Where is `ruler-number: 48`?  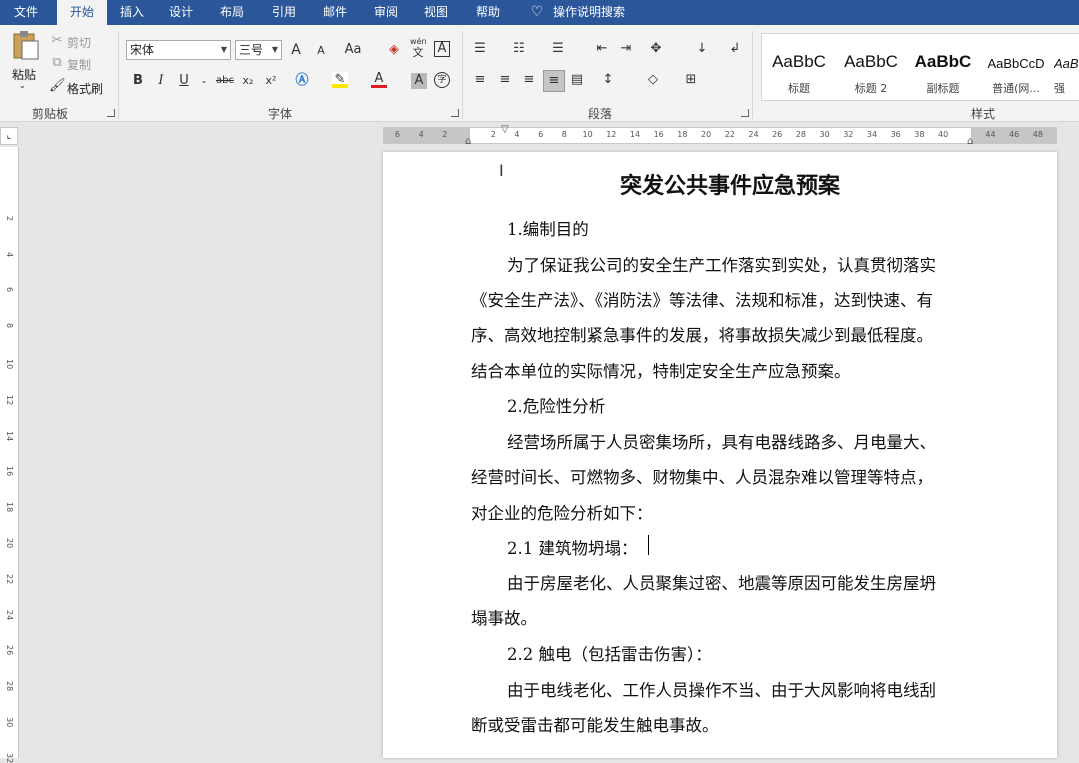
ruler-number: 48 is located at coordinates (1037, 134).